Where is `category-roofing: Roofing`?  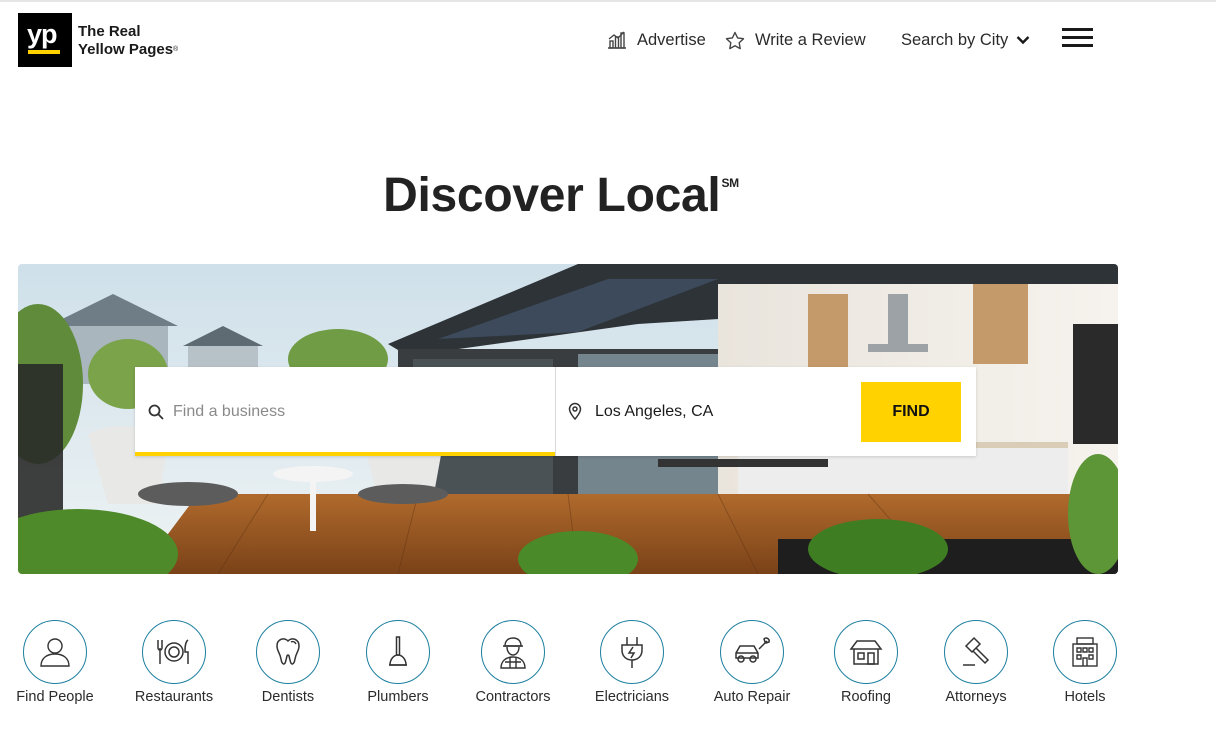 category-roofing: Roofing is located at coordinates (866, 662).